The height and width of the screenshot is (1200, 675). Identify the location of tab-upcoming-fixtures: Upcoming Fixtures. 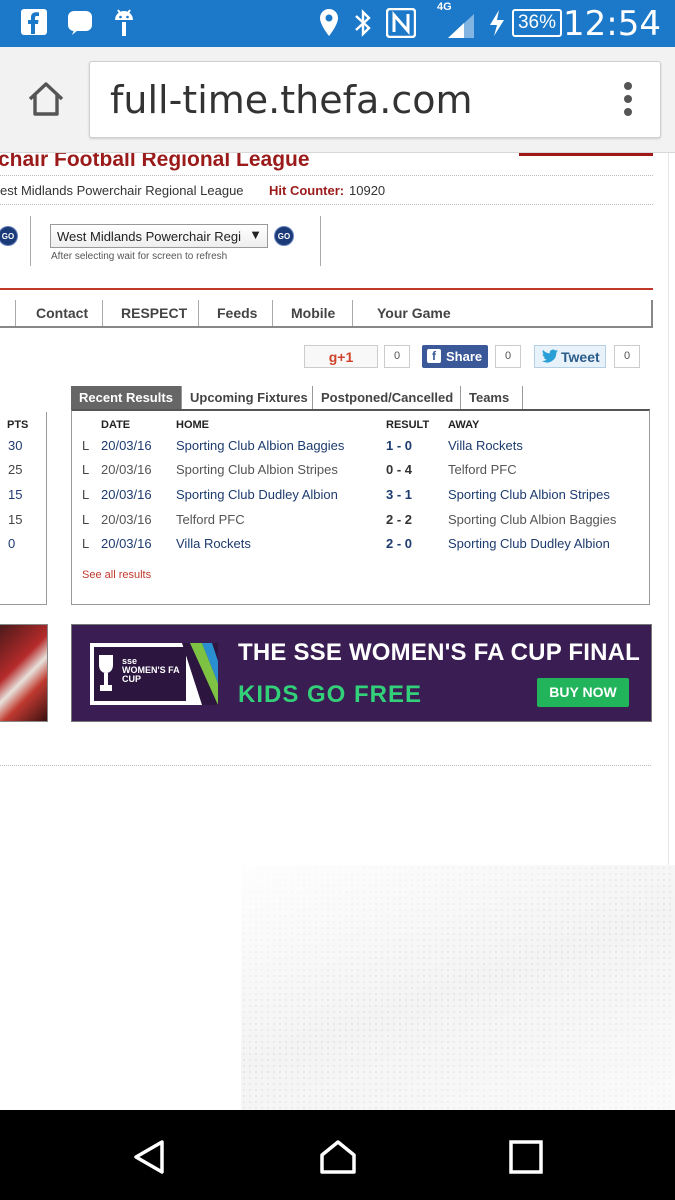
(247, 397).